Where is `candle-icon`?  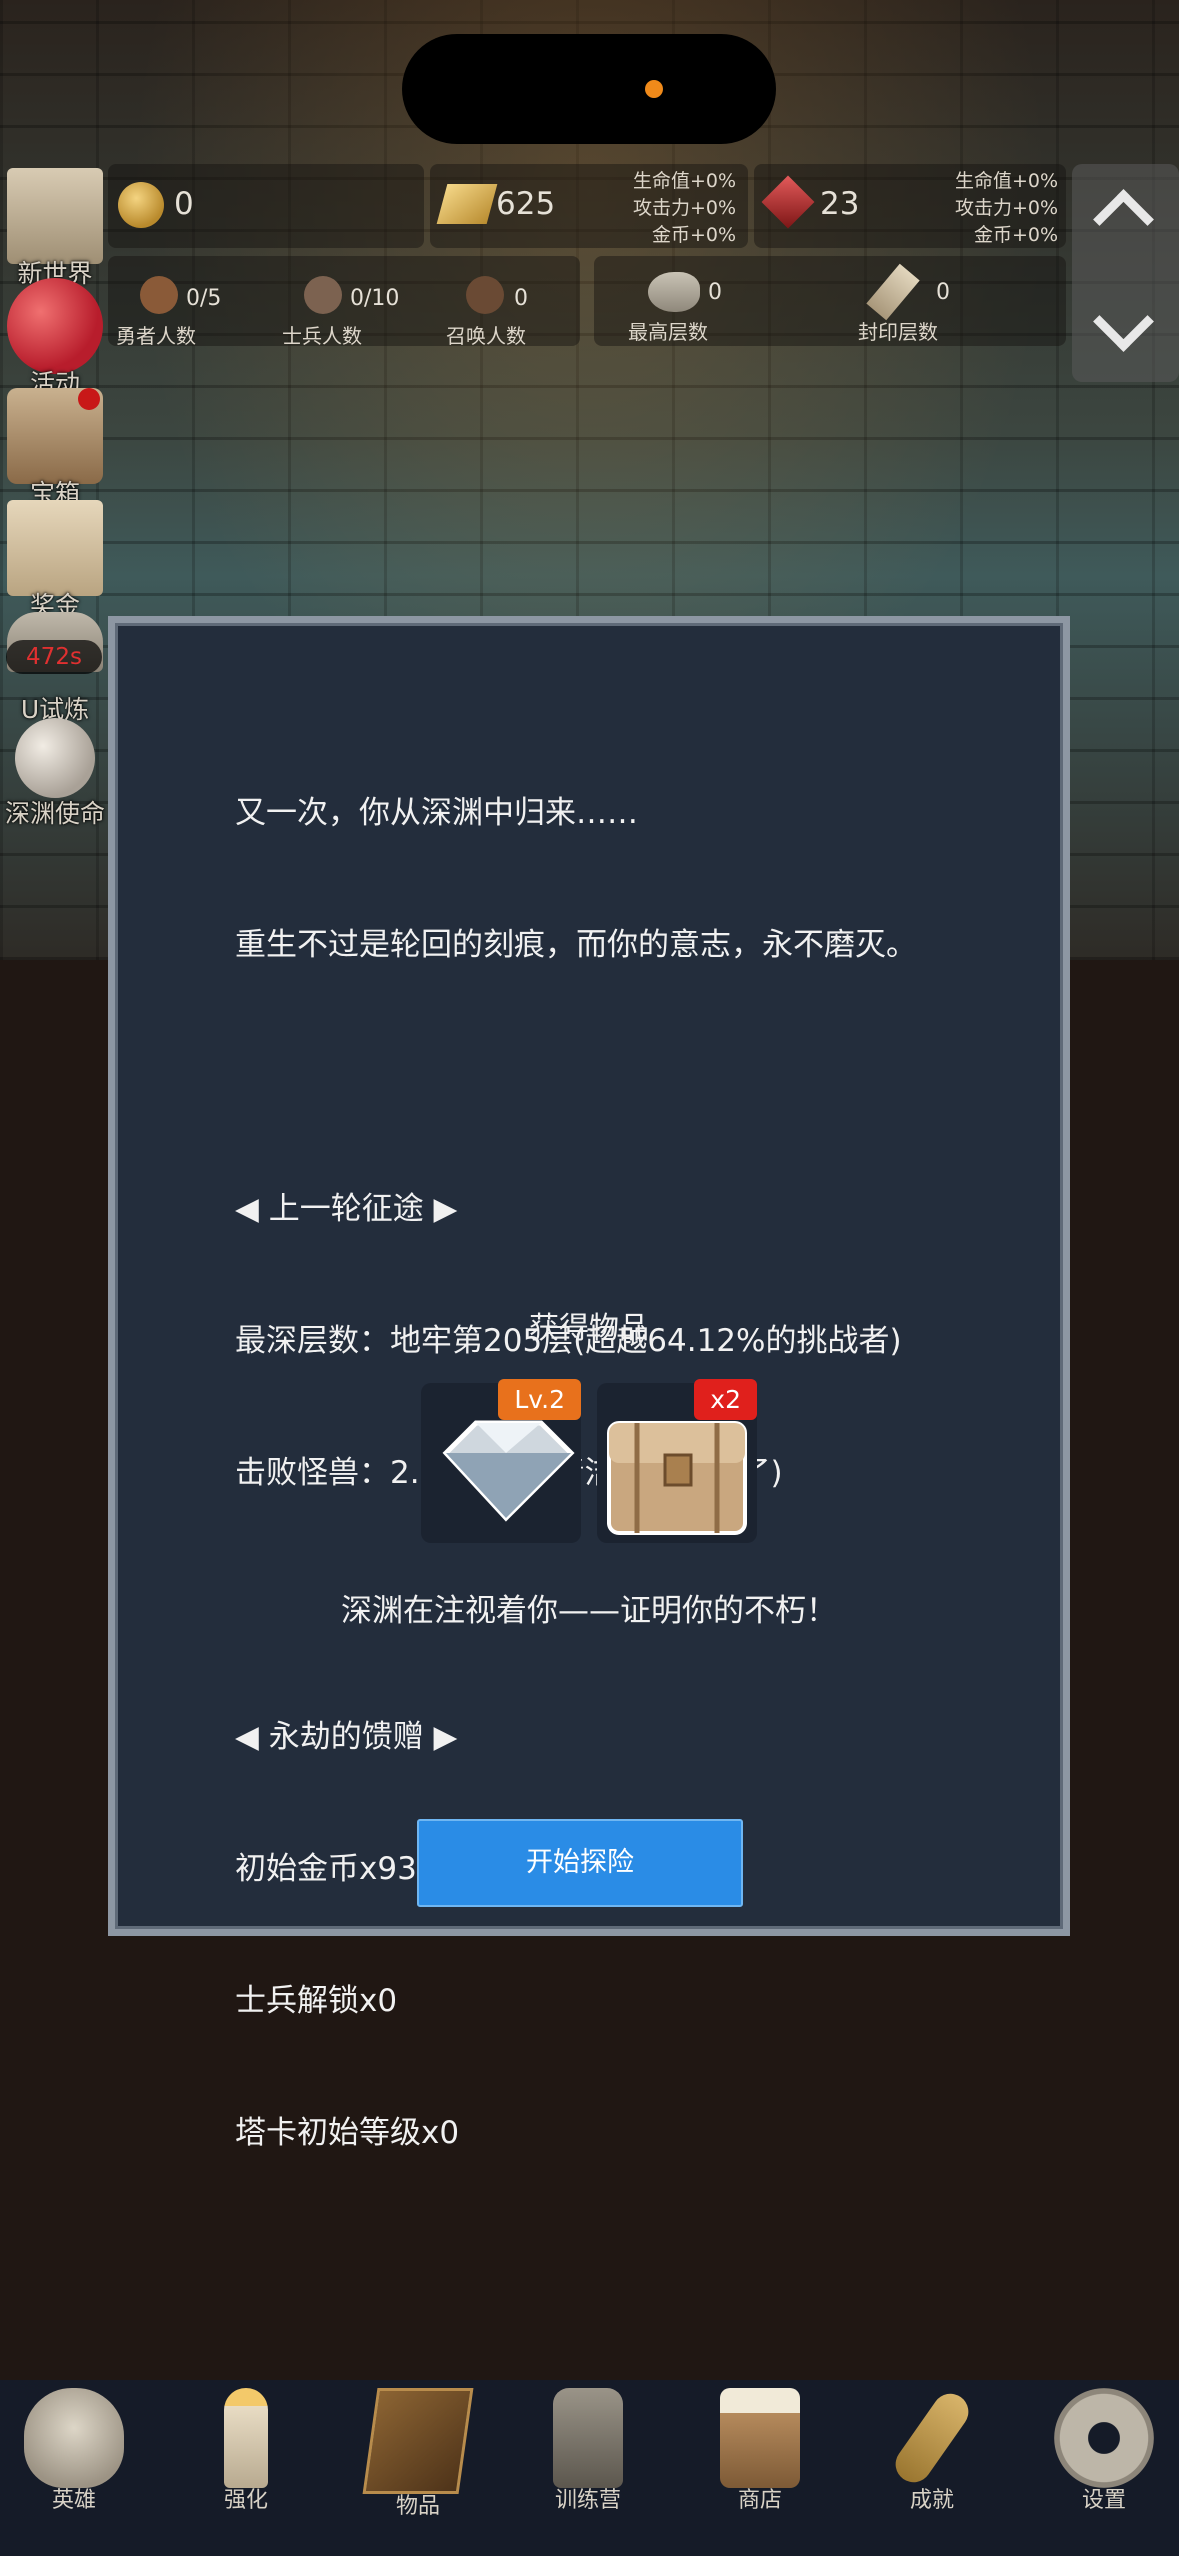
candle-icon is located at coordinates (246, 2438).